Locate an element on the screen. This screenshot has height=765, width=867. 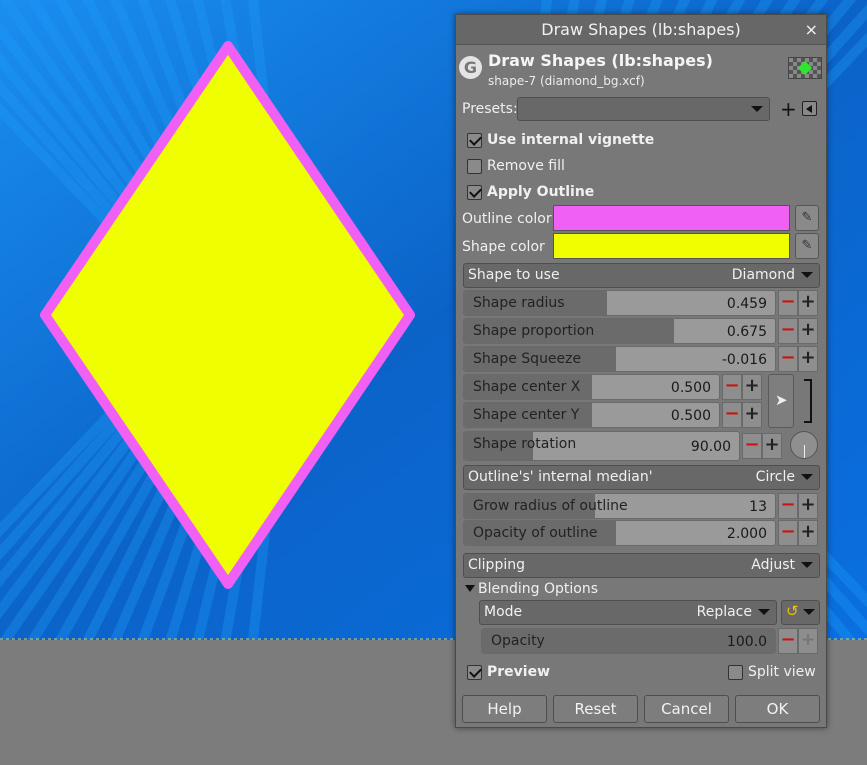
shape-proportion-decrease-button: − is located at coordinates (788, 331).